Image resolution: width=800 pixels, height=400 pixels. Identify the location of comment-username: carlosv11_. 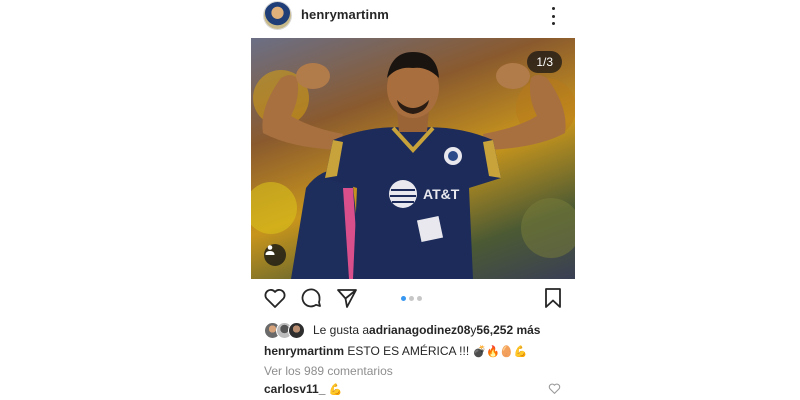
(294, 389).